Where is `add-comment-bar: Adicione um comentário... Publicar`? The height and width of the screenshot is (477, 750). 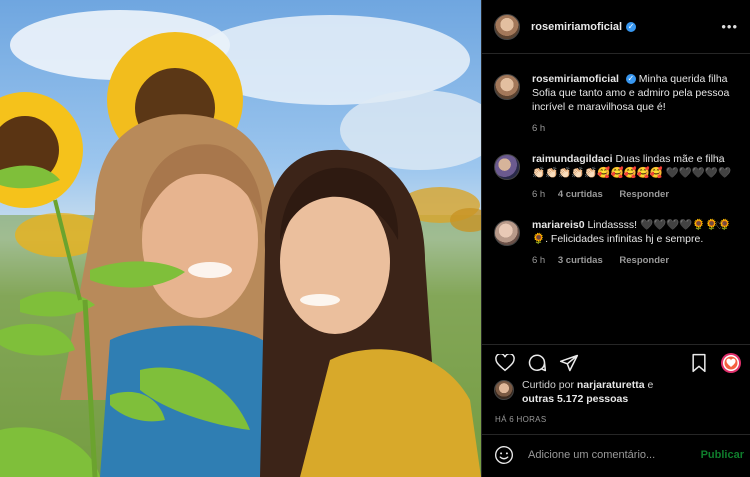 add-comment-bar: Adicione um comentário... Publicar is located at coordinates (619, 455).